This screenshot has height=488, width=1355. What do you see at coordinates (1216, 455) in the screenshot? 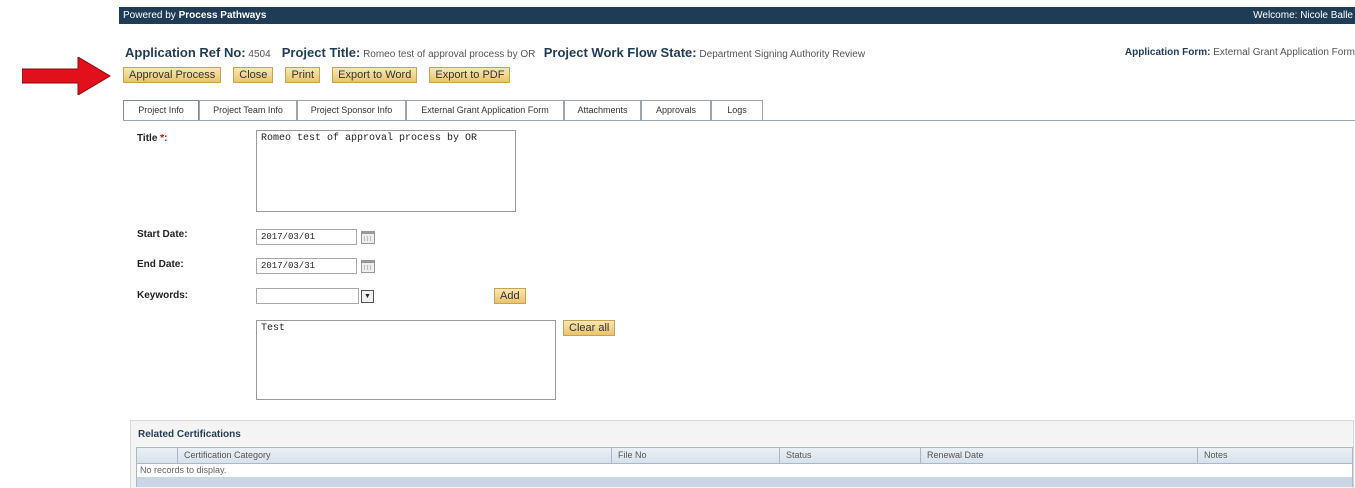
I see `column-header: Notes` at bounding box center [1216, 455].